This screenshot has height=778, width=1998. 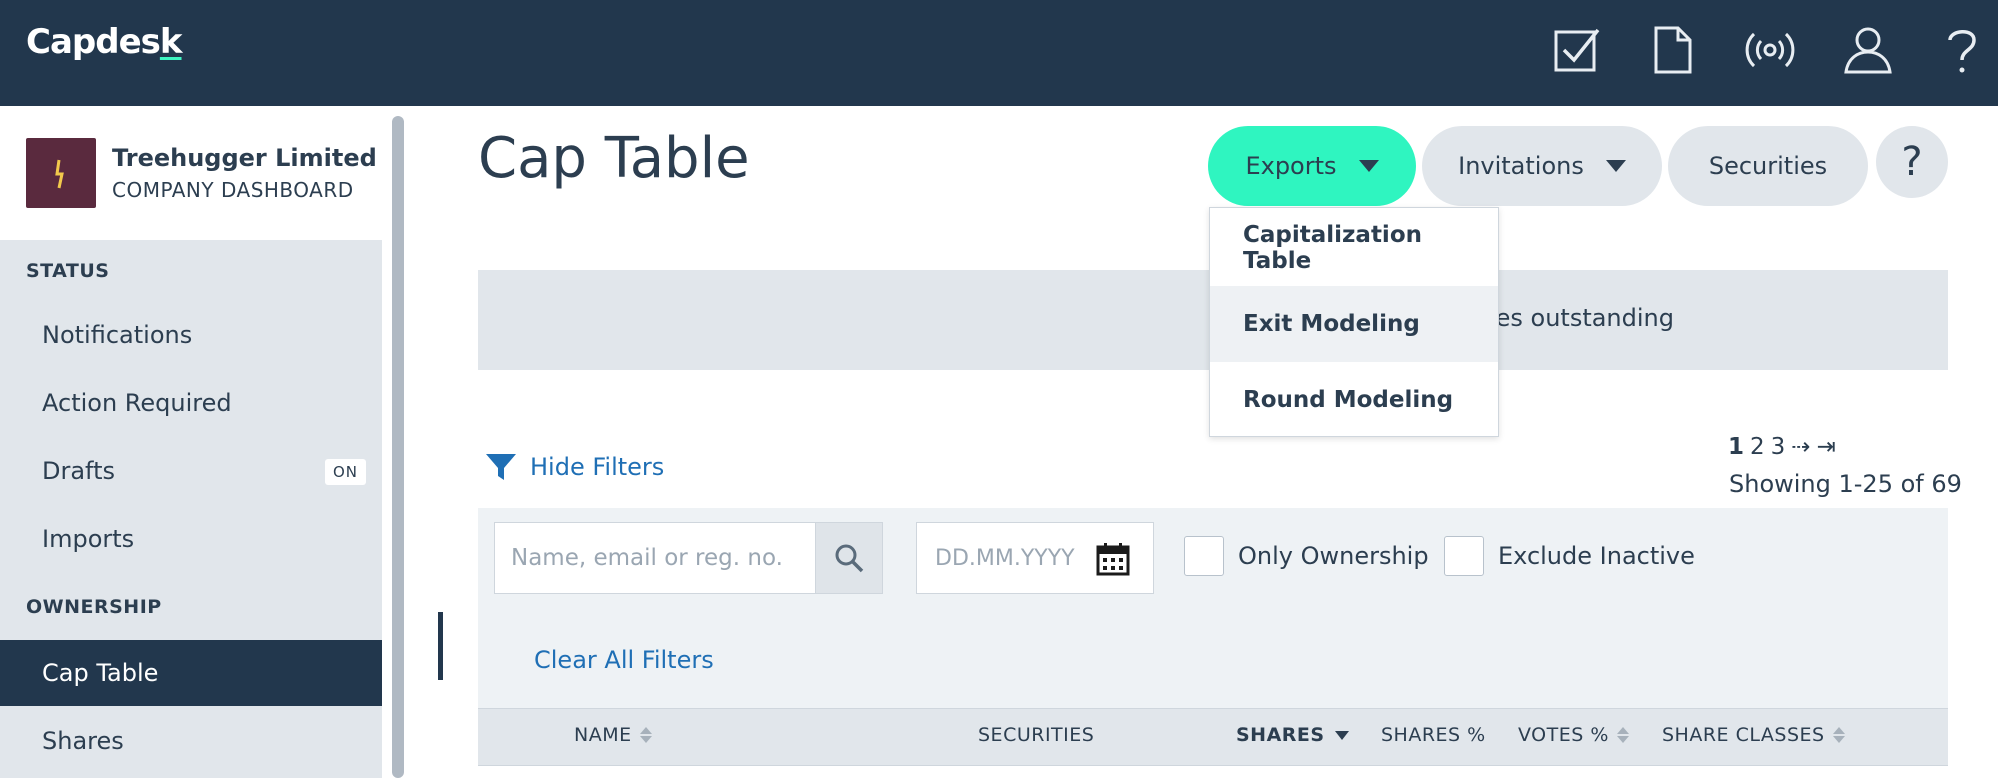 I want to click on sidebar-item-cap-table: Cap Table, so click(x=191, y=673).